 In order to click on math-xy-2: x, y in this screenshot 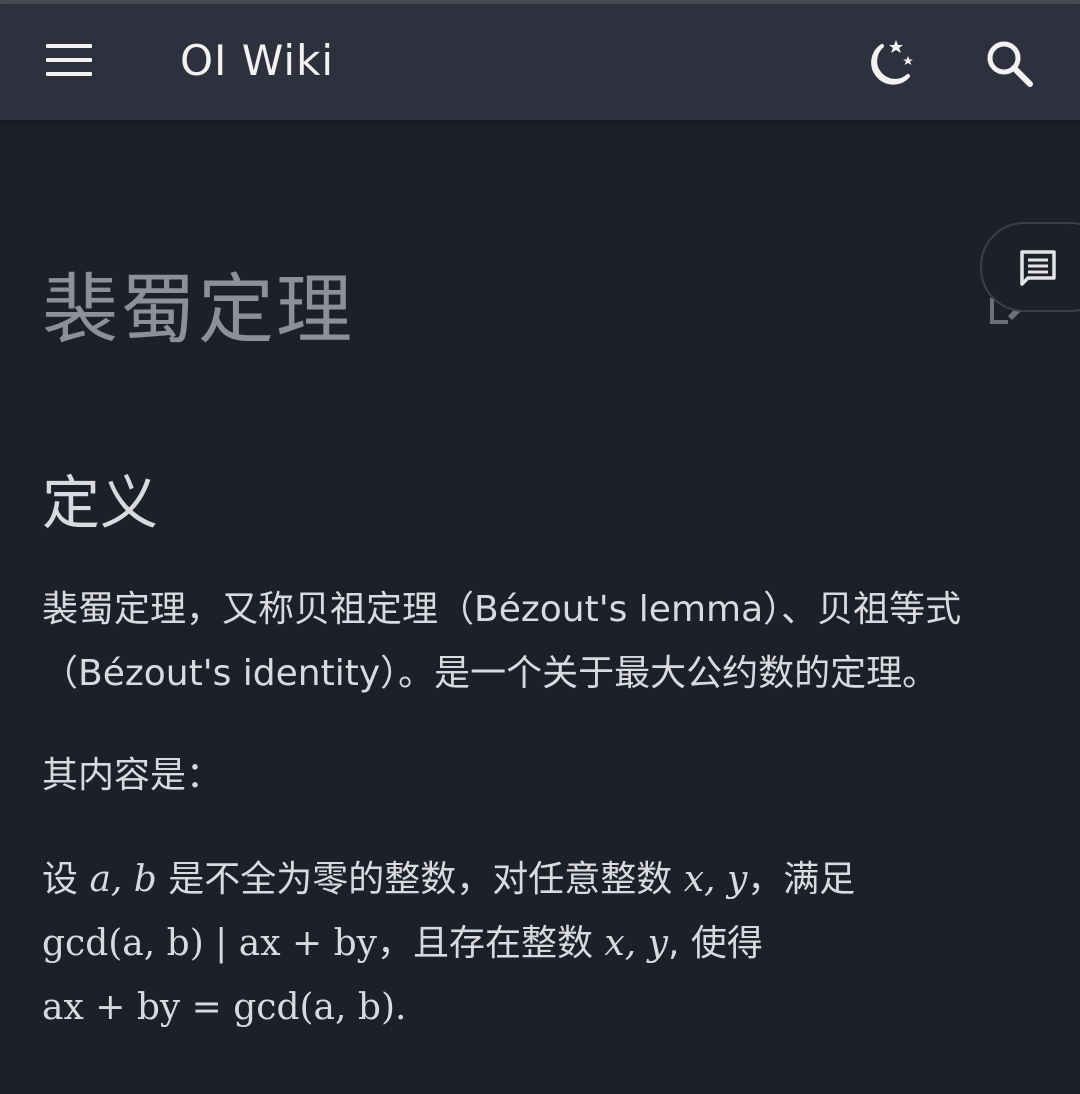, I will do `click(636, 943)`.